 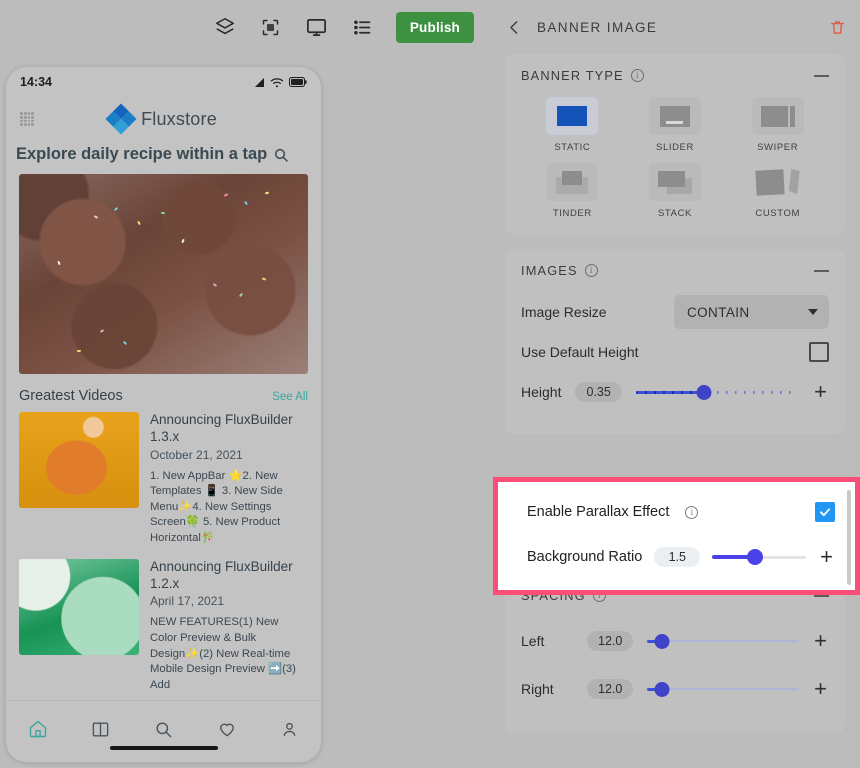 I want to click on qr-scan-icon, so click(x=271, y=27).